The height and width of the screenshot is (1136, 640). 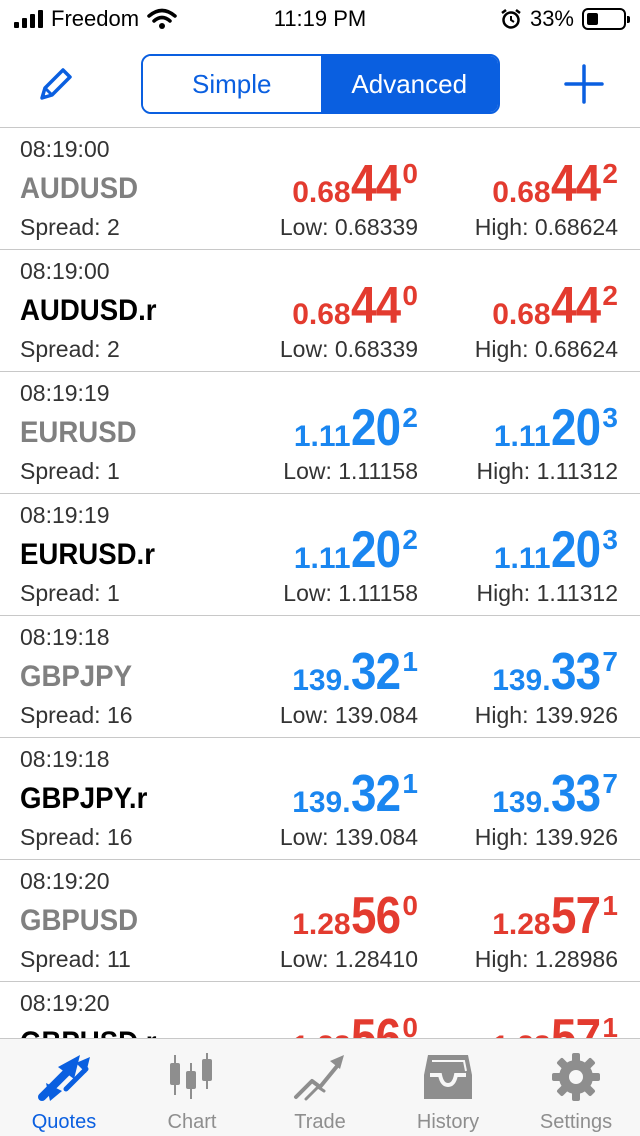 What do you see at coordinates (79, 920) in the screenshot?
I see `quote-symbol: GBPUSD` at bounding box center [79, 920].